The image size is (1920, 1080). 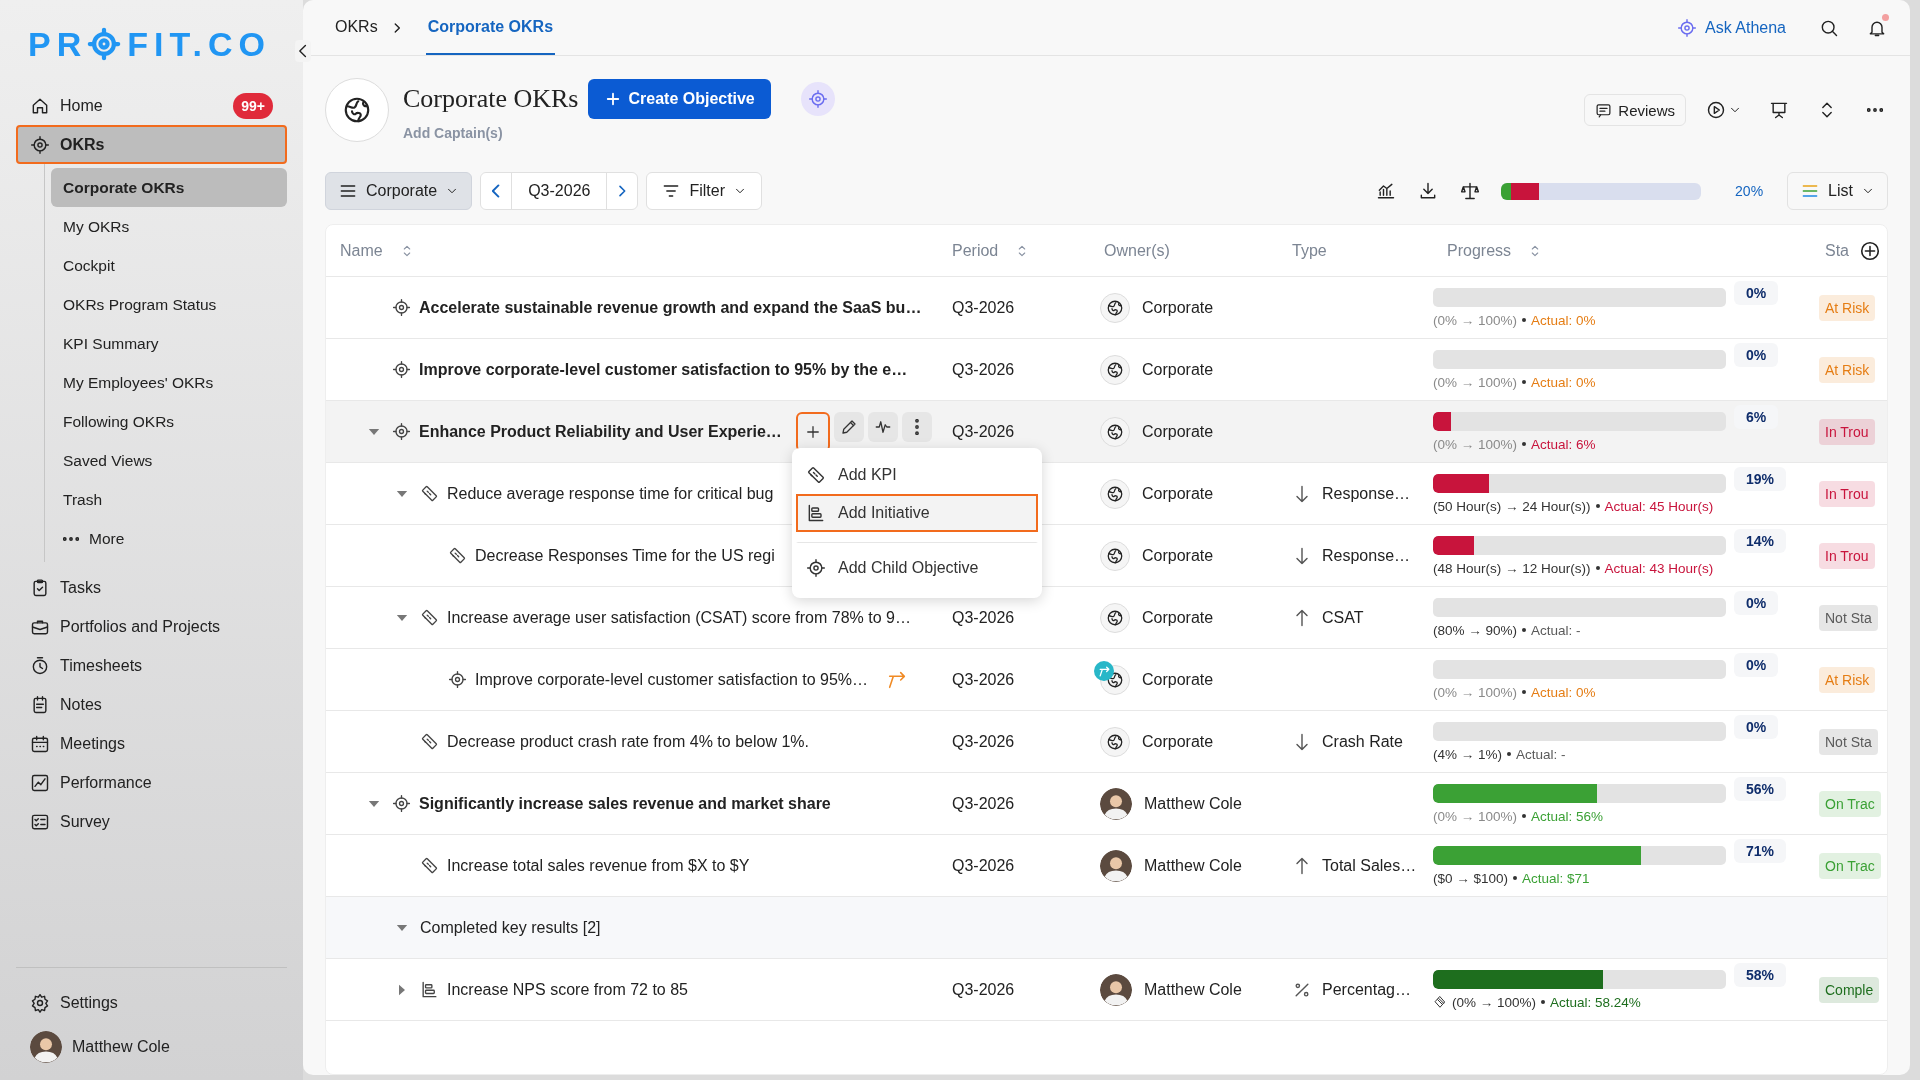 What do you see at coordinates (610, 493) in the screenshot?
I see `item-name: Reduce average response time for critical bug` at bounding box center [610, 493].